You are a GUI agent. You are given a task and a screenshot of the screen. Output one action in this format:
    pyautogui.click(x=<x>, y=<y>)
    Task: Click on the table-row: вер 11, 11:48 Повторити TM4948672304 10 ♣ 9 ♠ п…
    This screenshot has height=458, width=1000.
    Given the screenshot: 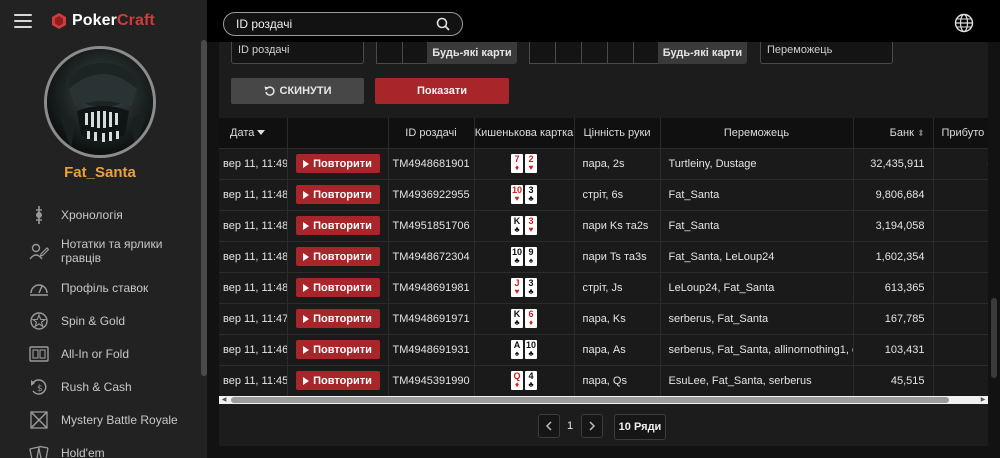 What is the action you would take?
    pyautogui.click(x=603, y=256)
    